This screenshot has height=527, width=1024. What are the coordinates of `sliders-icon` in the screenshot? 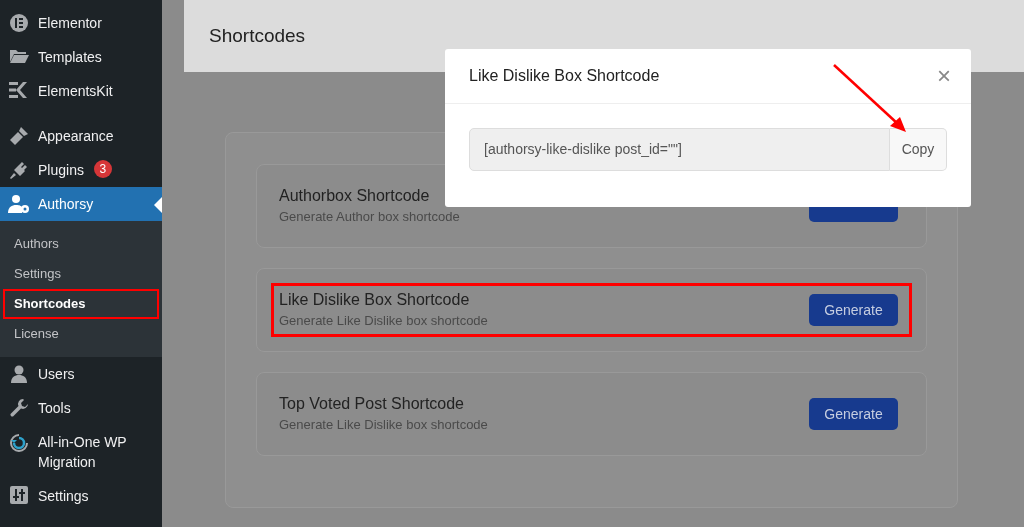 It's located at (19, 495).